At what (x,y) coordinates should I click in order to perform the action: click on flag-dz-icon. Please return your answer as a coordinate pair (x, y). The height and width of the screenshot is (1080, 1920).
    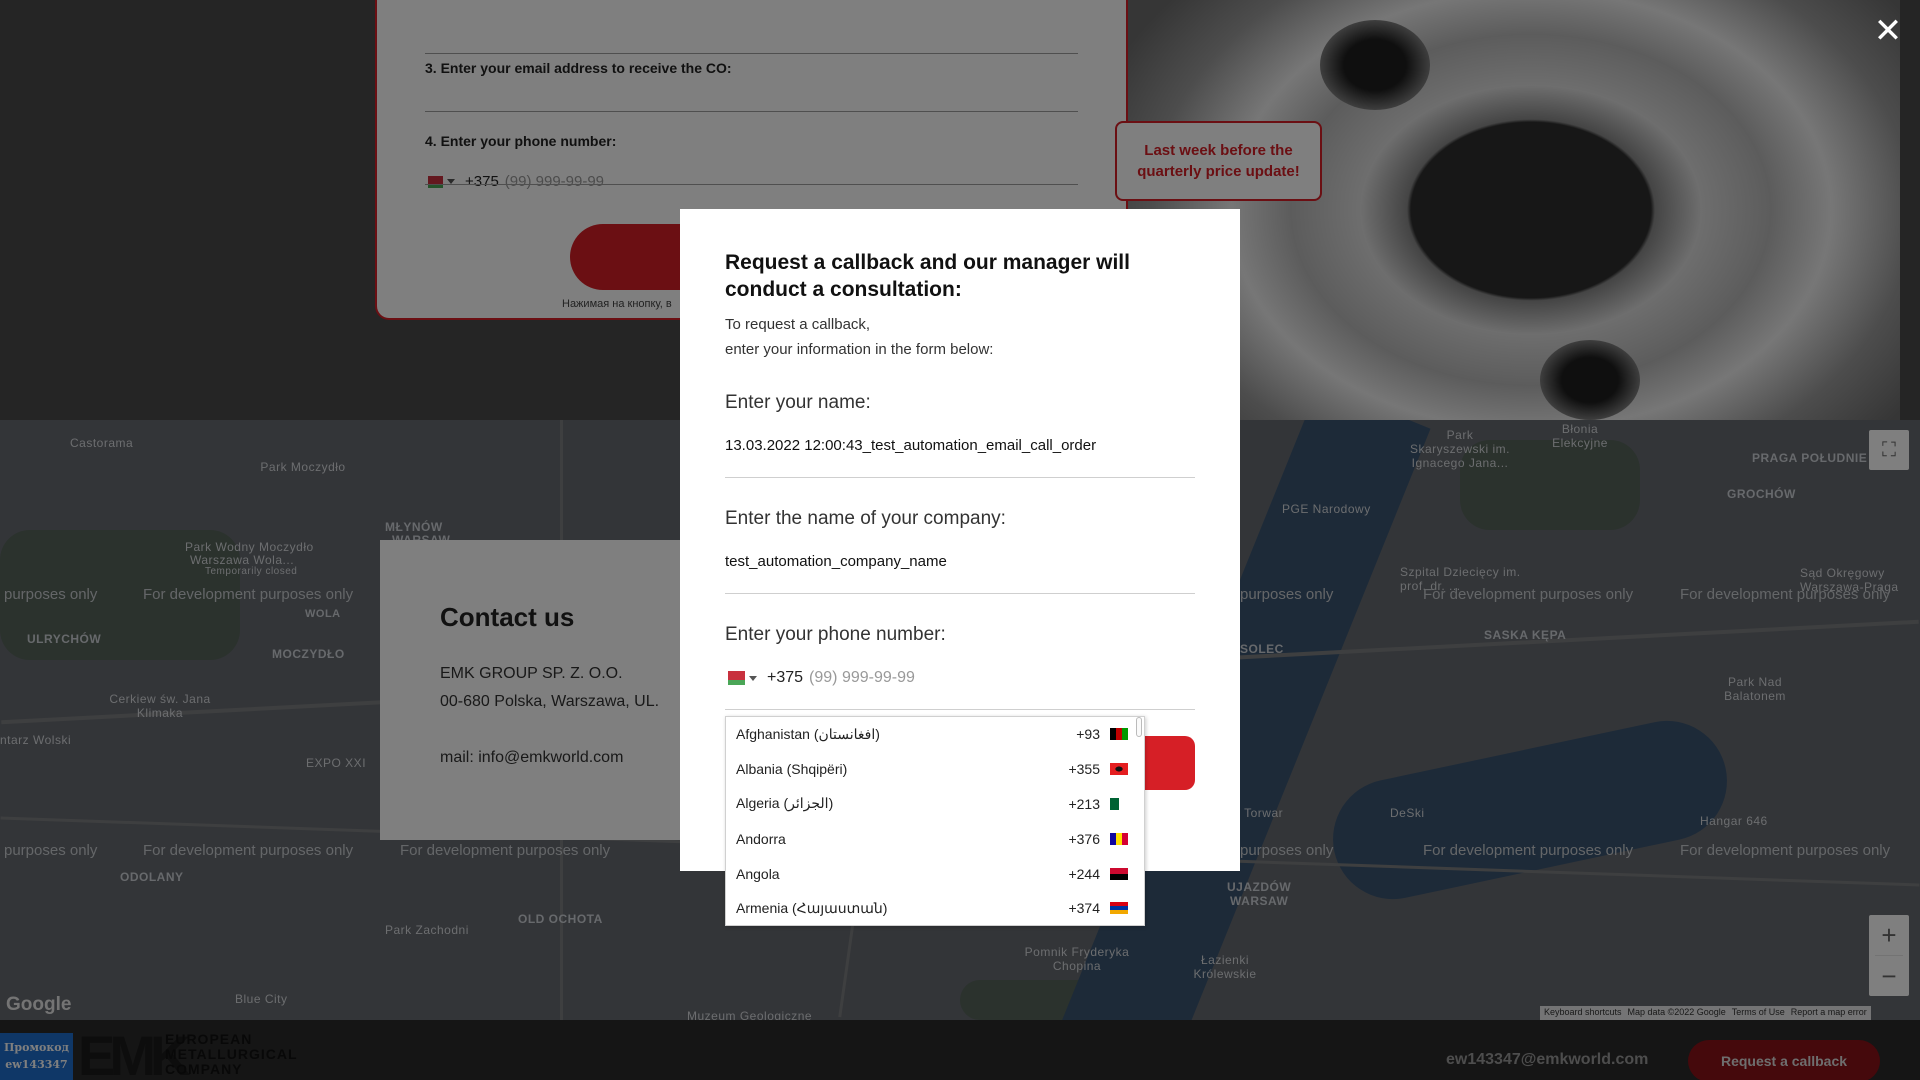
    Looking at the image, I should click on (1119, 803).